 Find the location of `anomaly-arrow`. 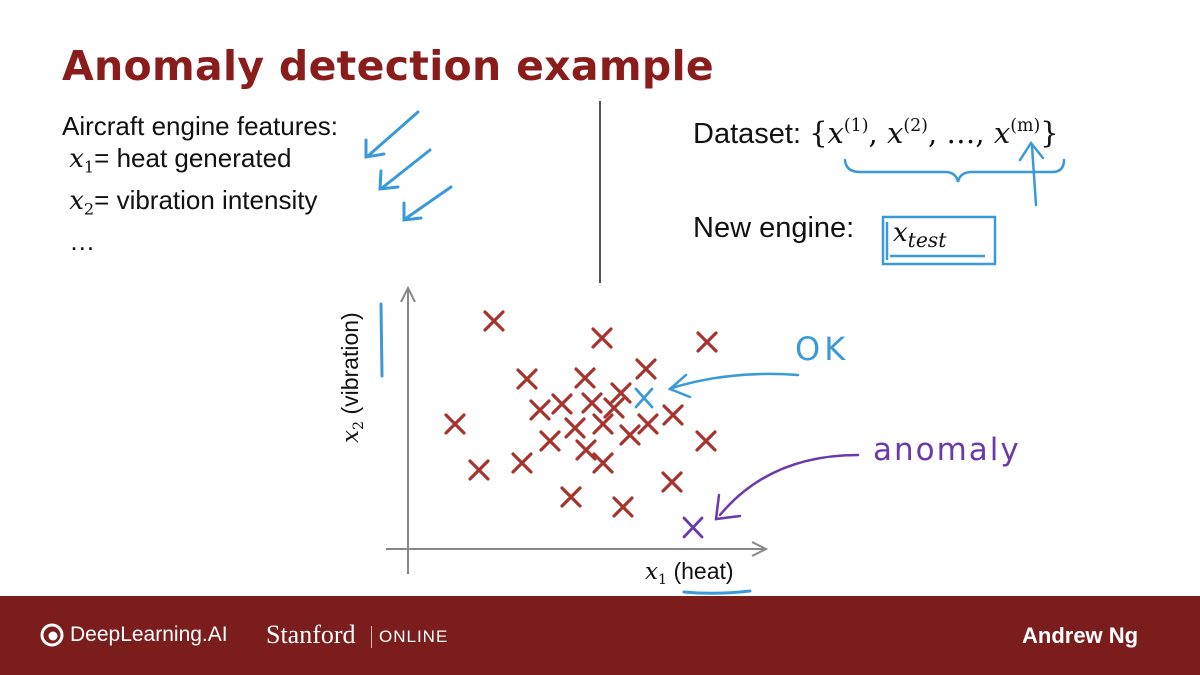

anomaly-arrow is located at coordinates (787, 487).